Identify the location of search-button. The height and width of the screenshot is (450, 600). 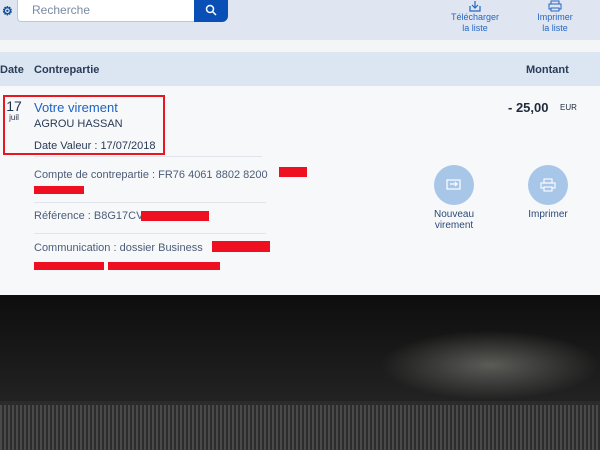
(211, 11).